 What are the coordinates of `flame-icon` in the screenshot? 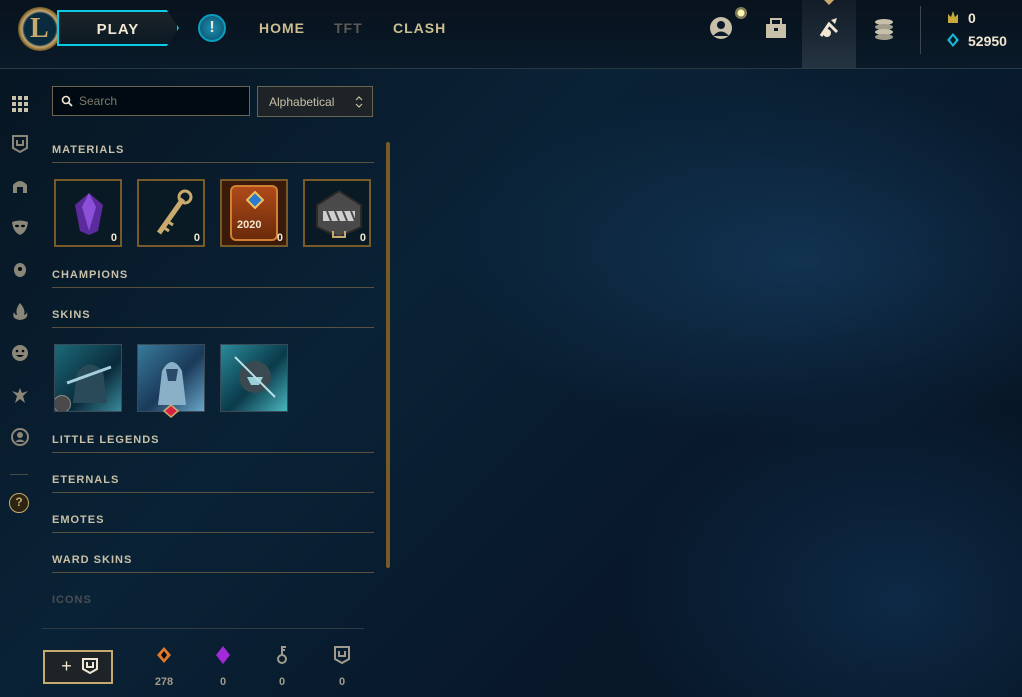 It's located at (20, 311).